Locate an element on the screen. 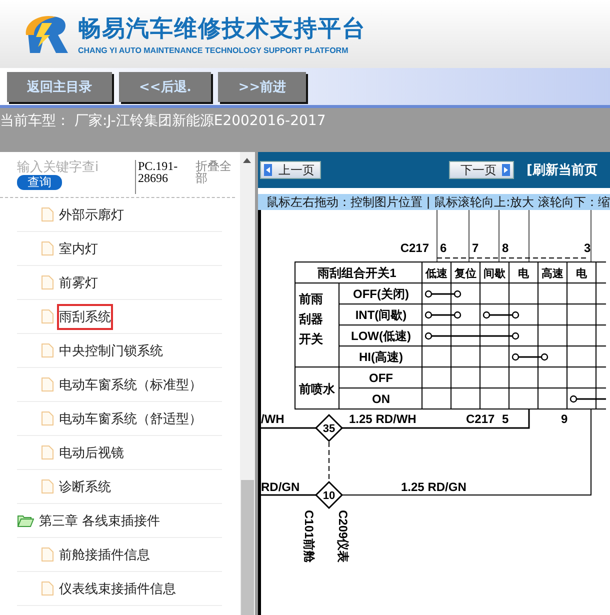 The width and height of the screenshot is (610, 615). current-model-text: 当前车型： 厂家:J-江铃集团新能源E2002016-2017 is located at coordinates (163, 121).